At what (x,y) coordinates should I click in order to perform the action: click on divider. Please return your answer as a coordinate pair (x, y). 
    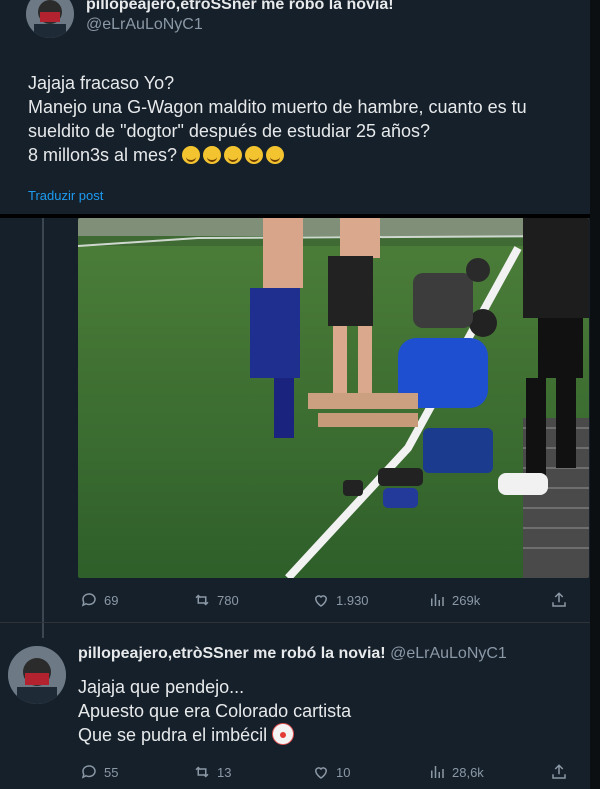
    Looking at the image, I should click on (295, 622).